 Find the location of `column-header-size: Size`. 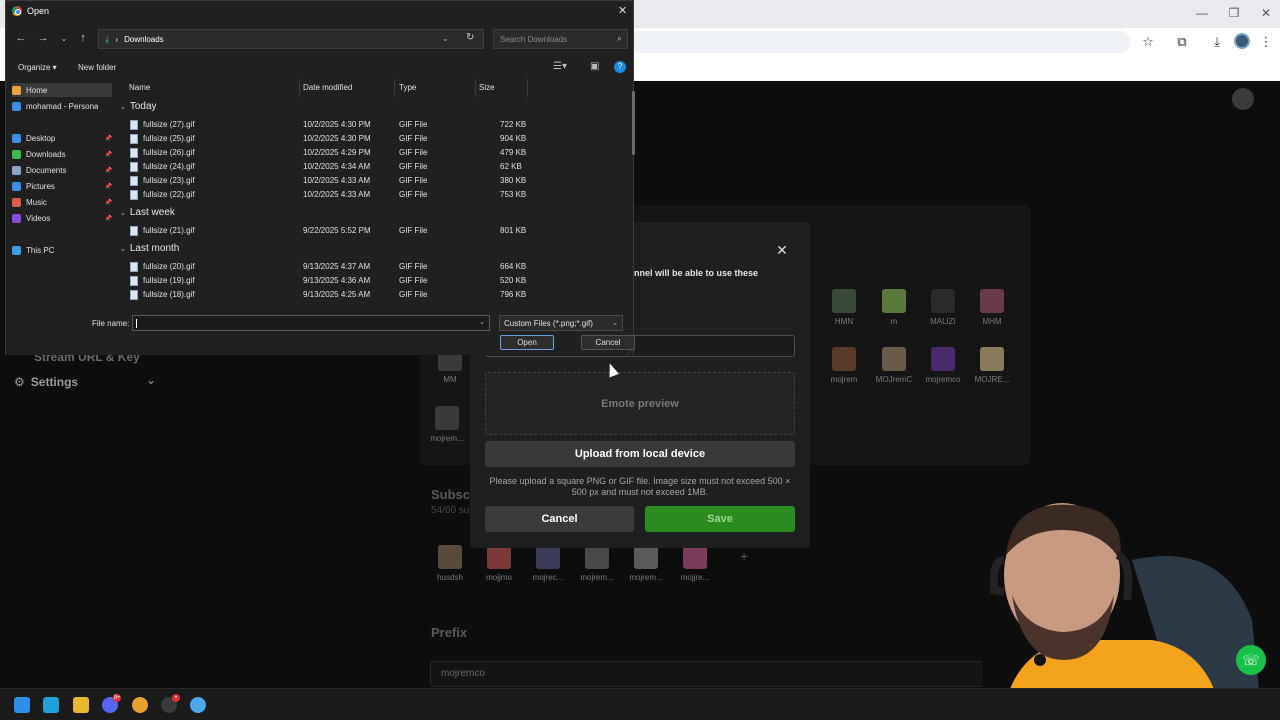

column-header-size: Size is located at coordinates (487, 87).